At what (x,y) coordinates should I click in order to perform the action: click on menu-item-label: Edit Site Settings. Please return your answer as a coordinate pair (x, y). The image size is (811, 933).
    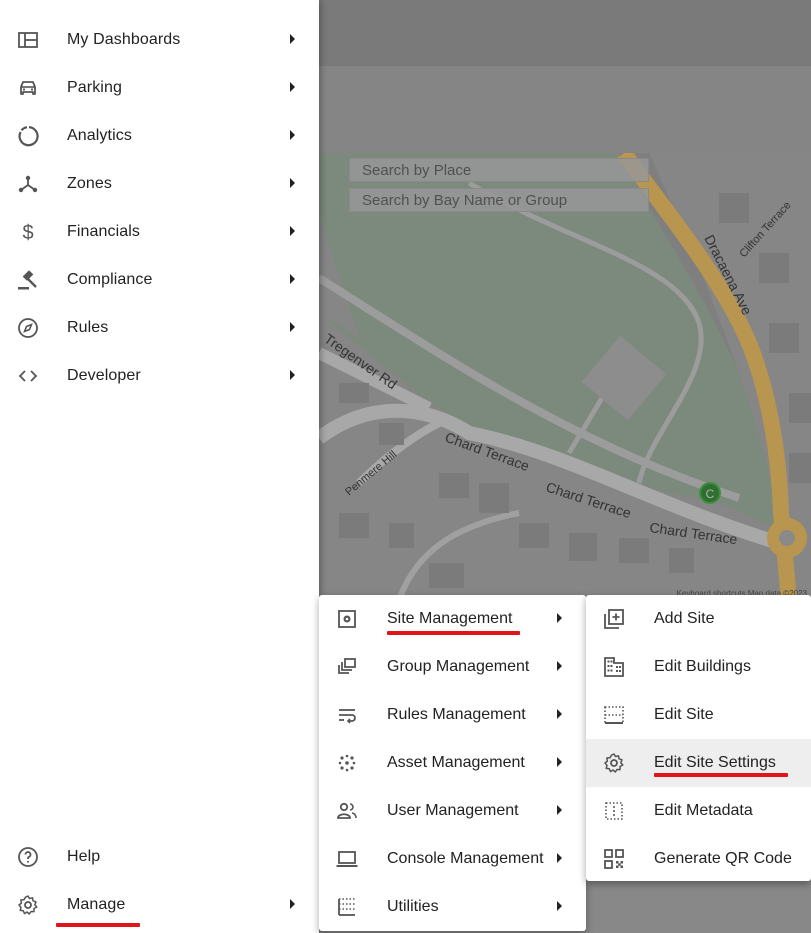
    Looking at the image, I should click on (715, 762).